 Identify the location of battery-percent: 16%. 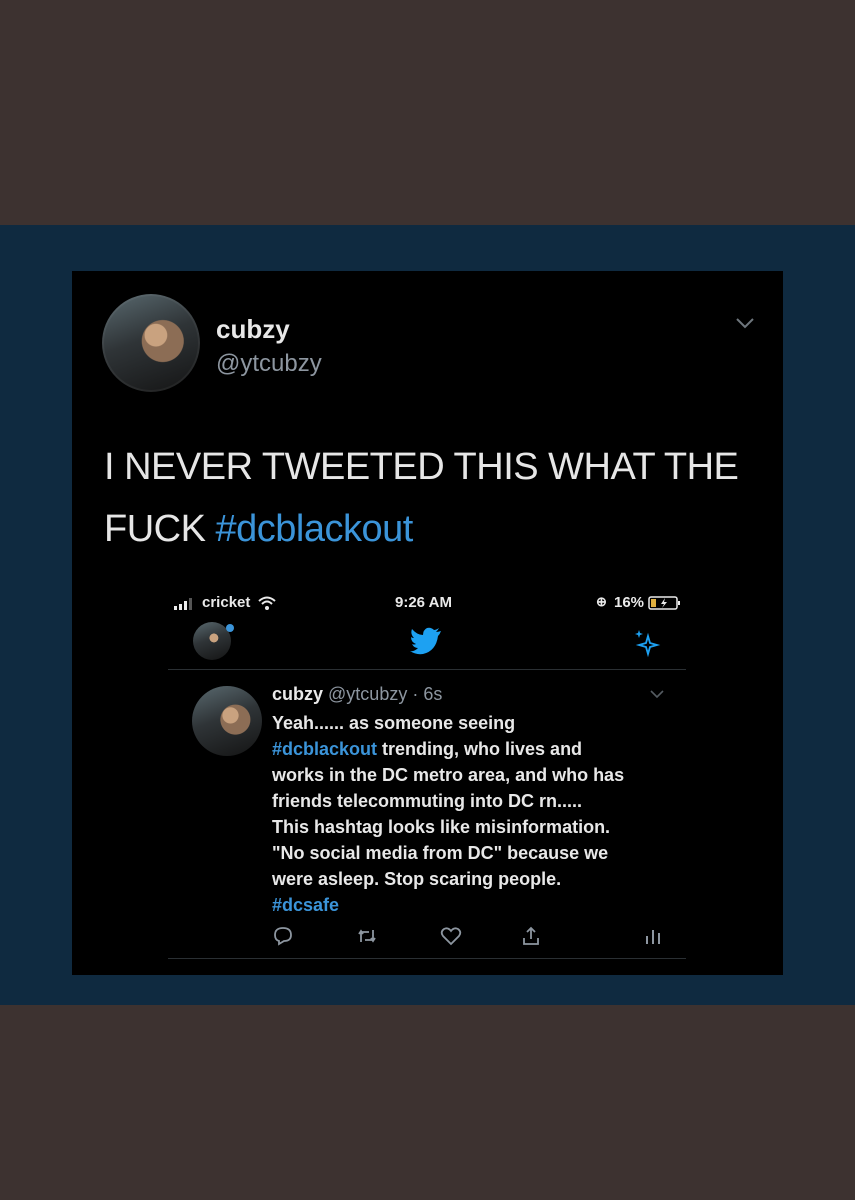
(629, 602).